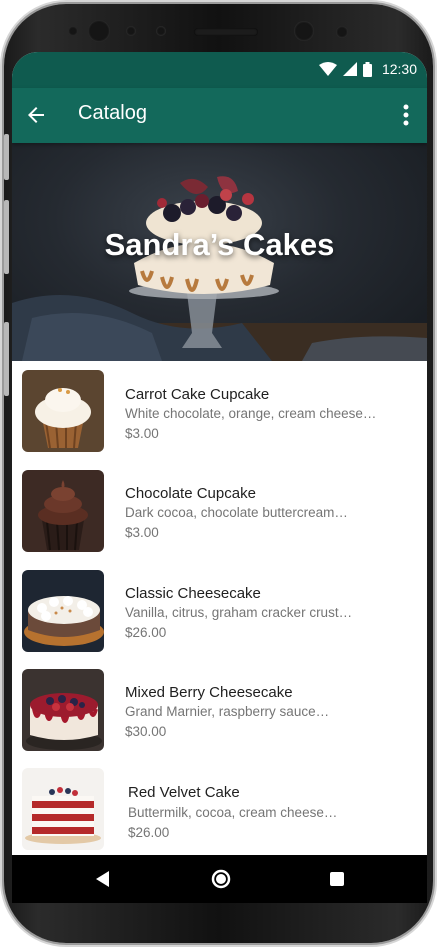 The image size is (437, 949). Describe the element at coordinates (219, 244) in the screenshot. I see `store-title: Sandra’s Cakes` at that location.